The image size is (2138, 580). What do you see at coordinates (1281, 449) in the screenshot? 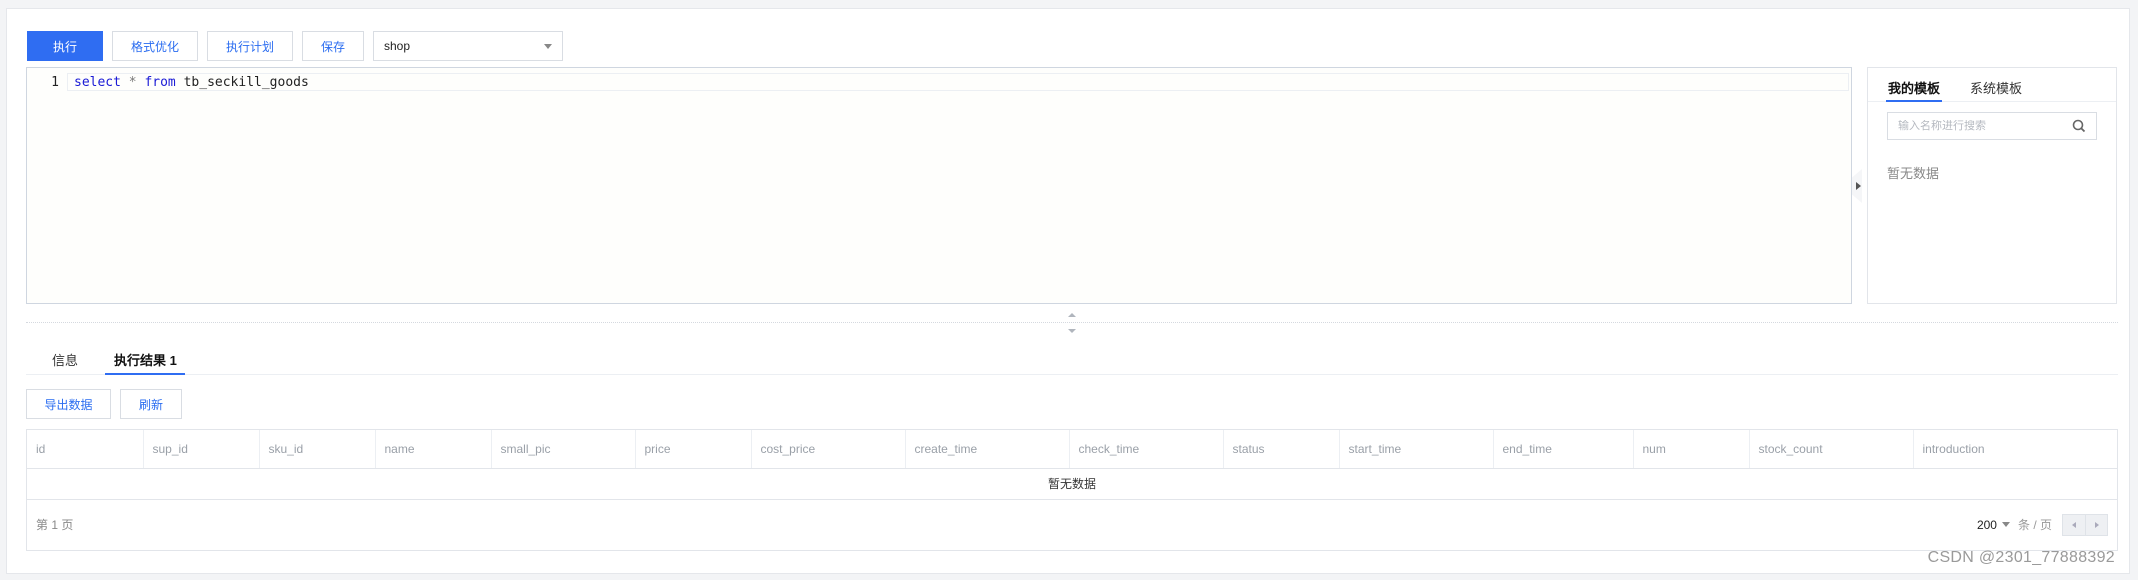
I see `column-header: status` at bounding box center [1281, 449].